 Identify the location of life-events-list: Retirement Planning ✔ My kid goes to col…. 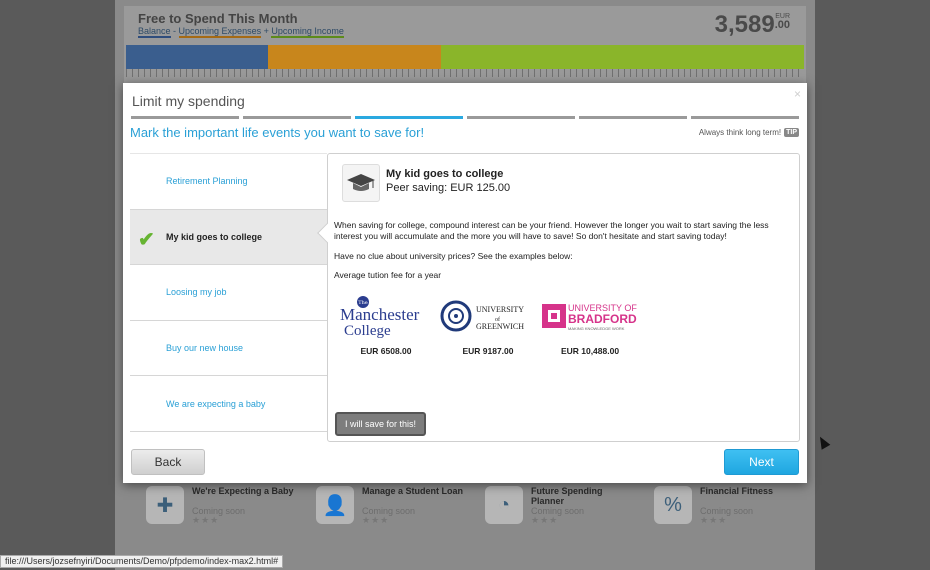
(228, 292).